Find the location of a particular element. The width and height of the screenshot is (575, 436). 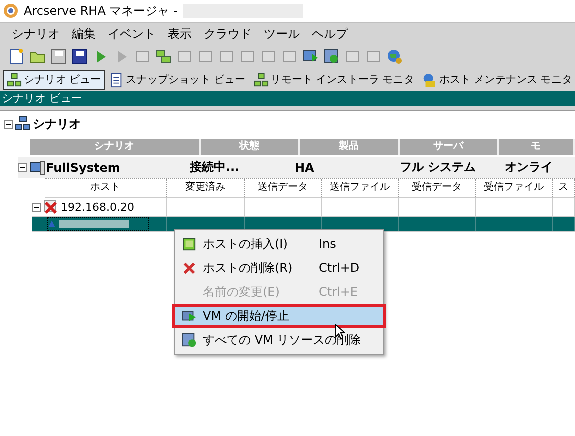

host-name: 192.168.0.20 is located at coordinates (97, 207).